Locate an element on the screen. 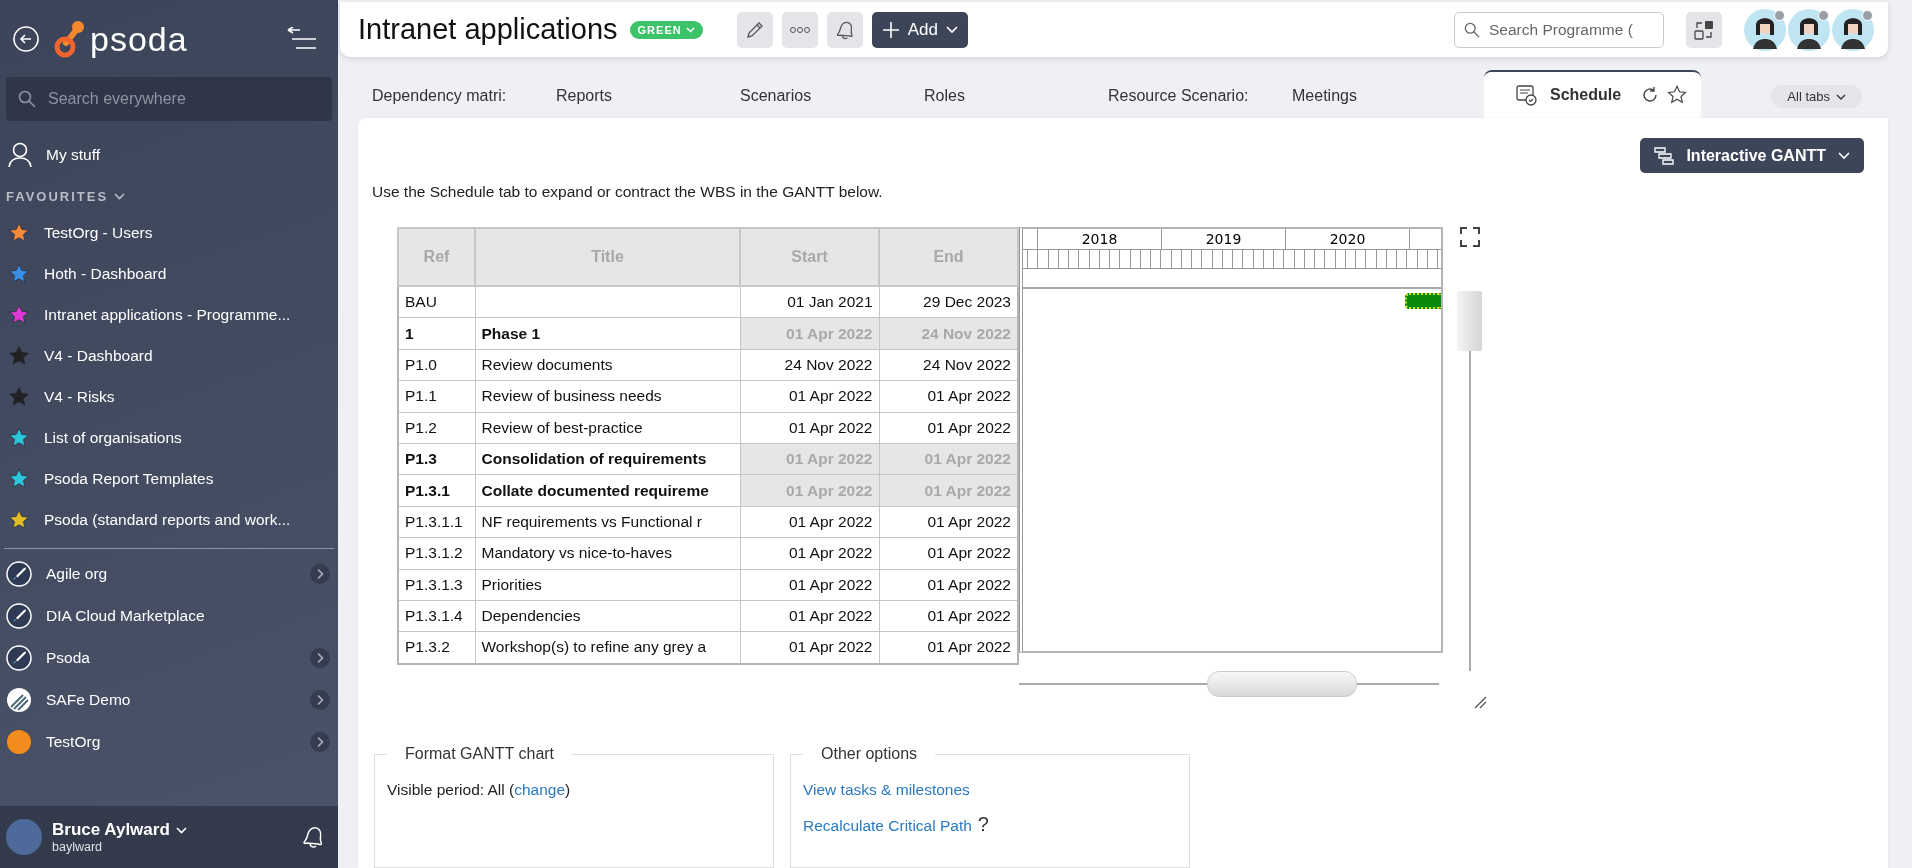 The image size is (1912, 868). all-tabs-button: All tabs is located at coordinates (1816, 96).